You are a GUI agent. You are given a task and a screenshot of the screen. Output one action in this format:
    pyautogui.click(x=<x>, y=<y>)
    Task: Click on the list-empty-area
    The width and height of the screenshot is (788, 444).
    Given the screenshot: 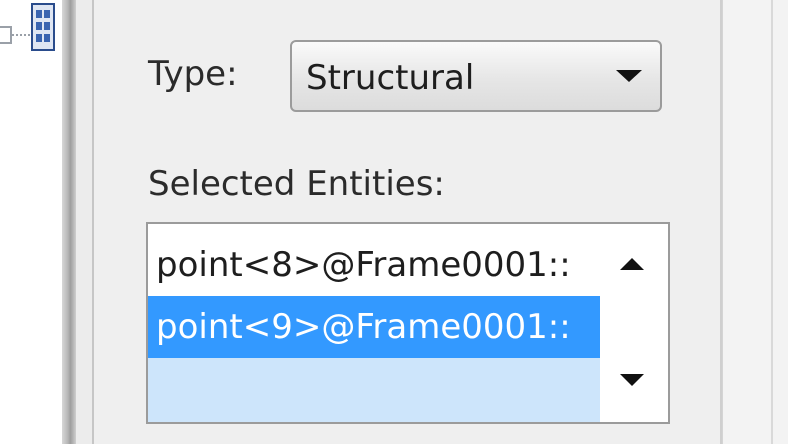 What is the action you would take?
    pyautogui.click(x=374, y=390)
    